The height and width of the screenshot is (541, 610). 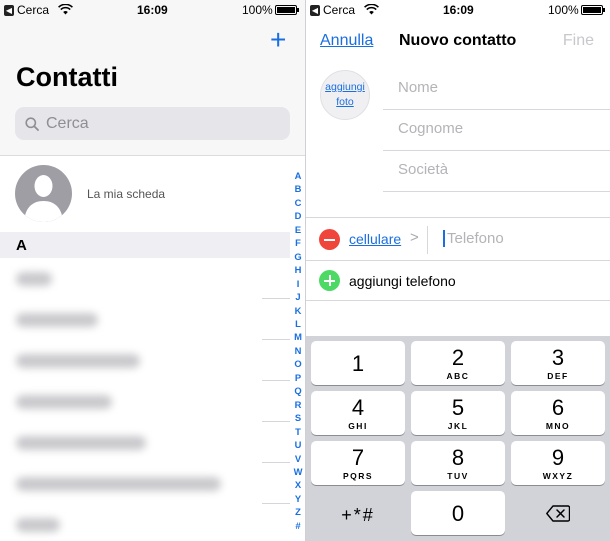 I want to click on key-symbols: +*#, so click(x=358, y=513).